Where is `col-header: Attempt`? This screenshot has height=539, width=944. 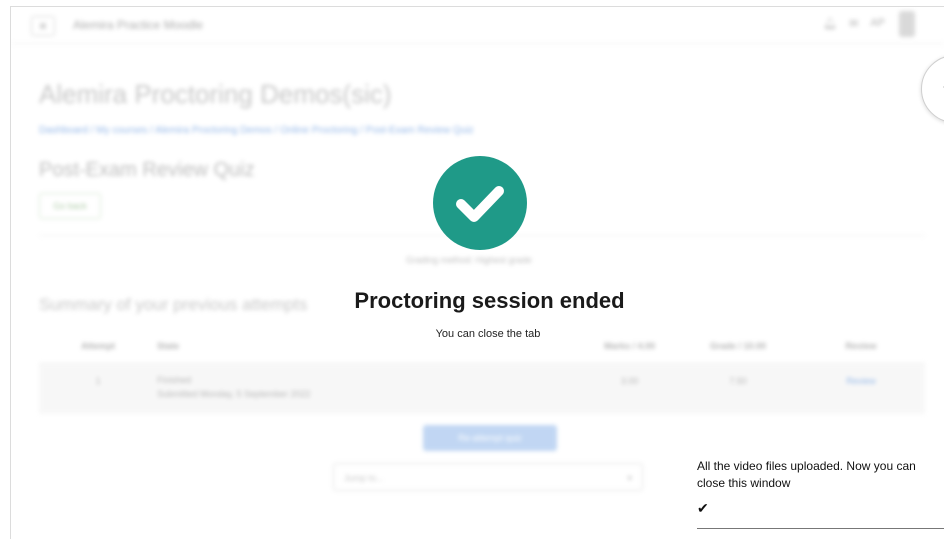 col-header: Attempt is located at coordinates (98, 346).